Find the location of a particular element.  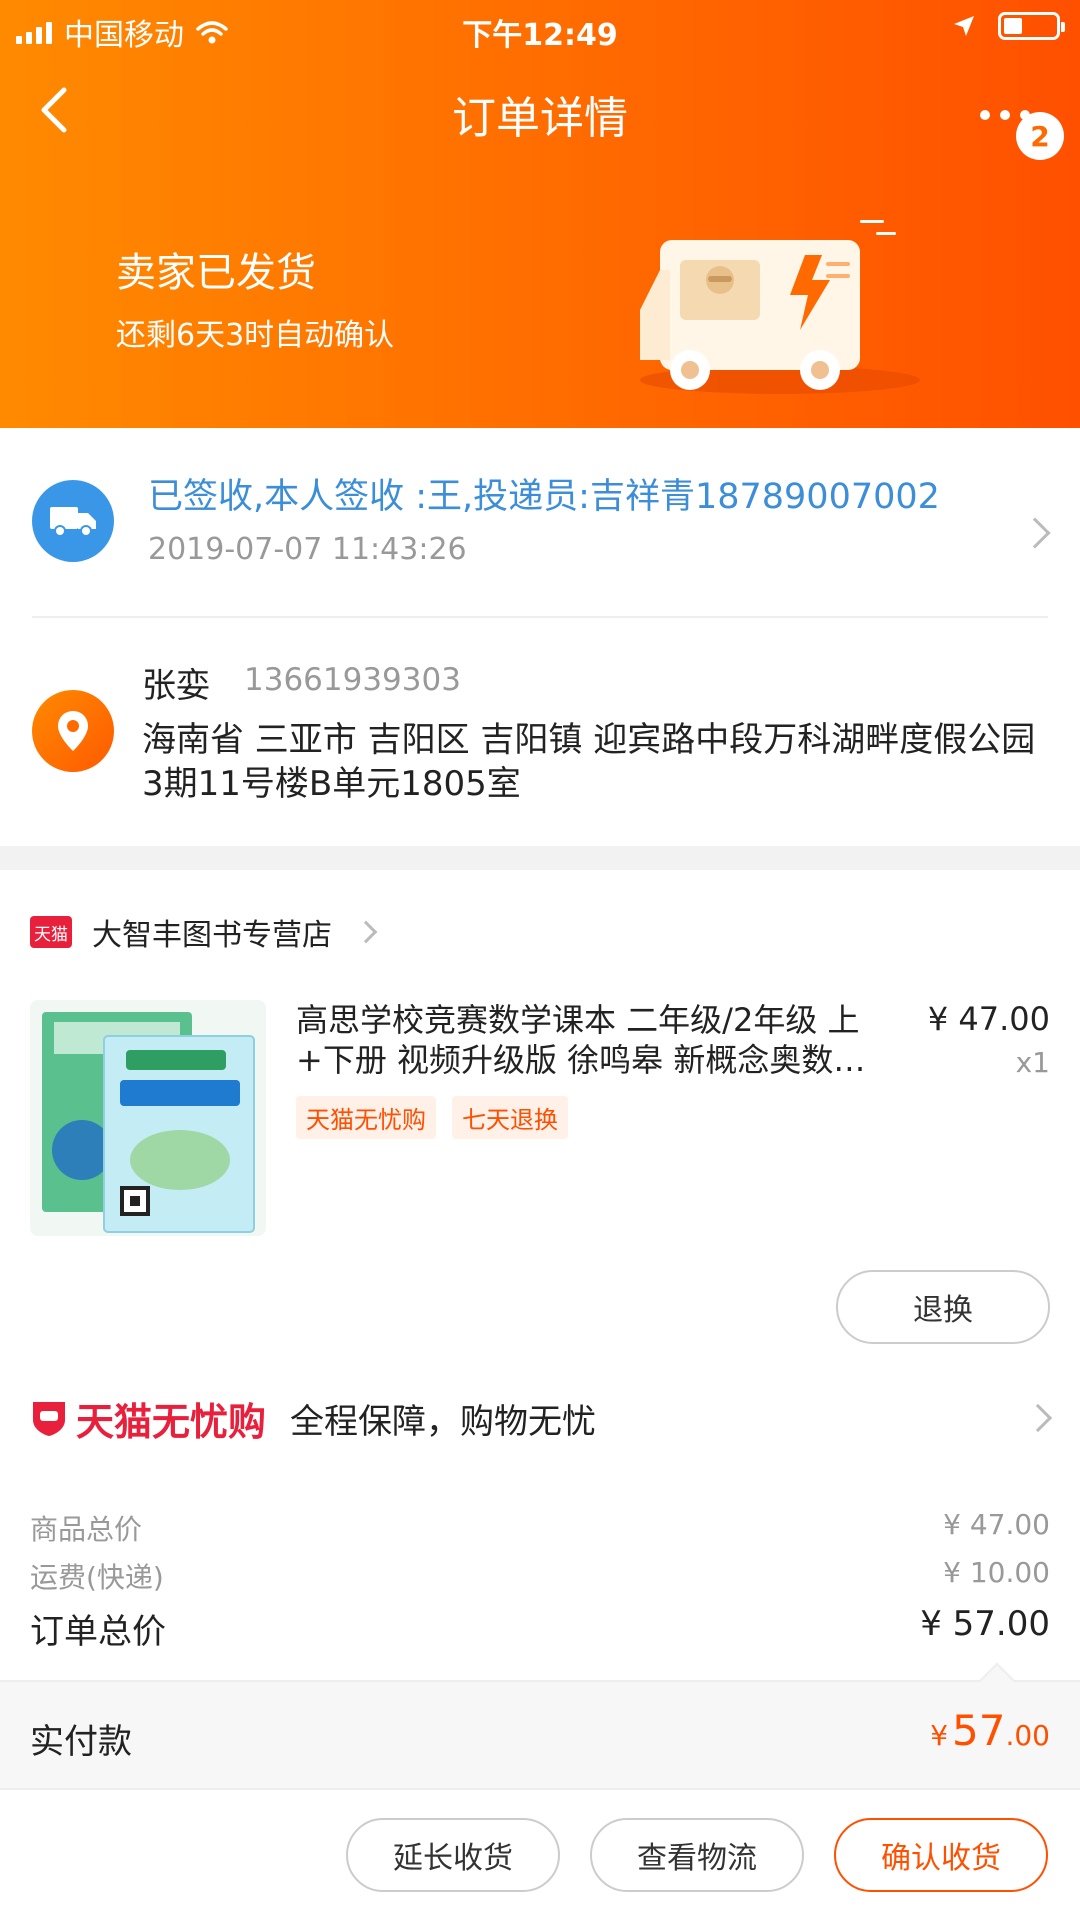

confirm-receipt-button: 确认收货 is located at coordinates (941, 1855).